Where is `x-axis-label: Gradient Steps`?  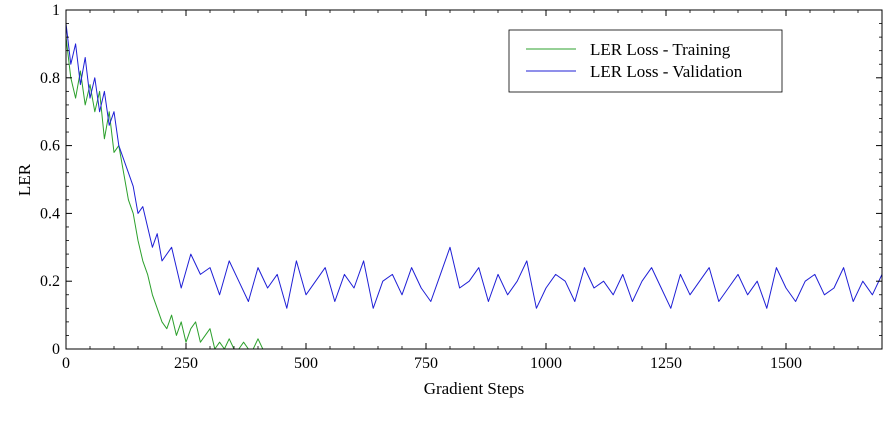
x-axis-label: Gradient Steps is located at coordinates (474, 388).